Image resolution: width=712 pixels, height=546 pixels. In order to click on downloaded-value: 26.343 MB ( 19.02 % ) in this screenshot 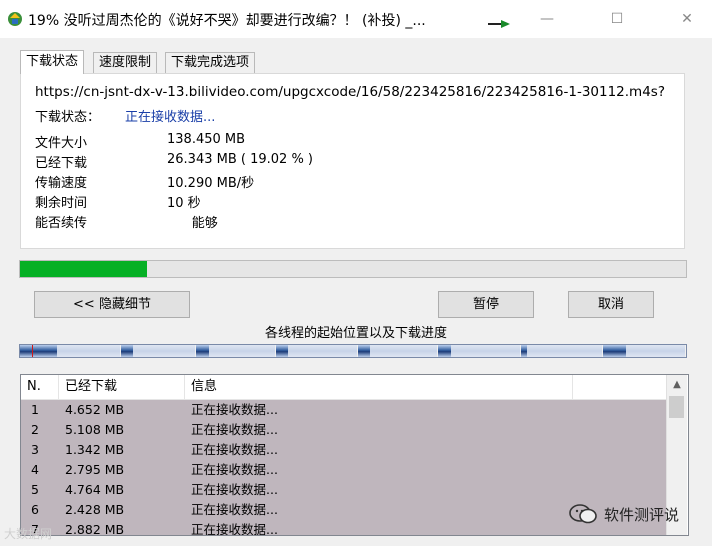, I will do `click(240, 159)`.